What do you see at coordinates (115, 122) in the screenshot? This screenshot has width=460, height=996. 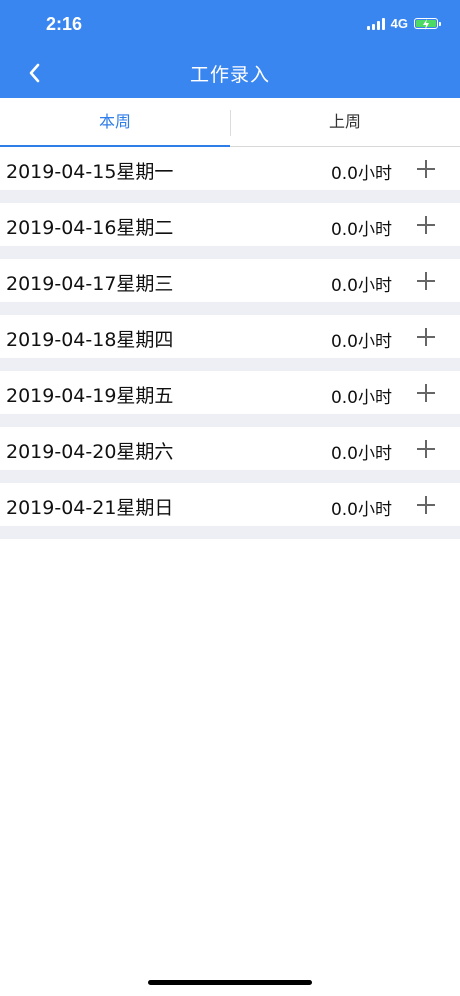 I see `tab-this-week: 本周` at bounding box center [115, 122].